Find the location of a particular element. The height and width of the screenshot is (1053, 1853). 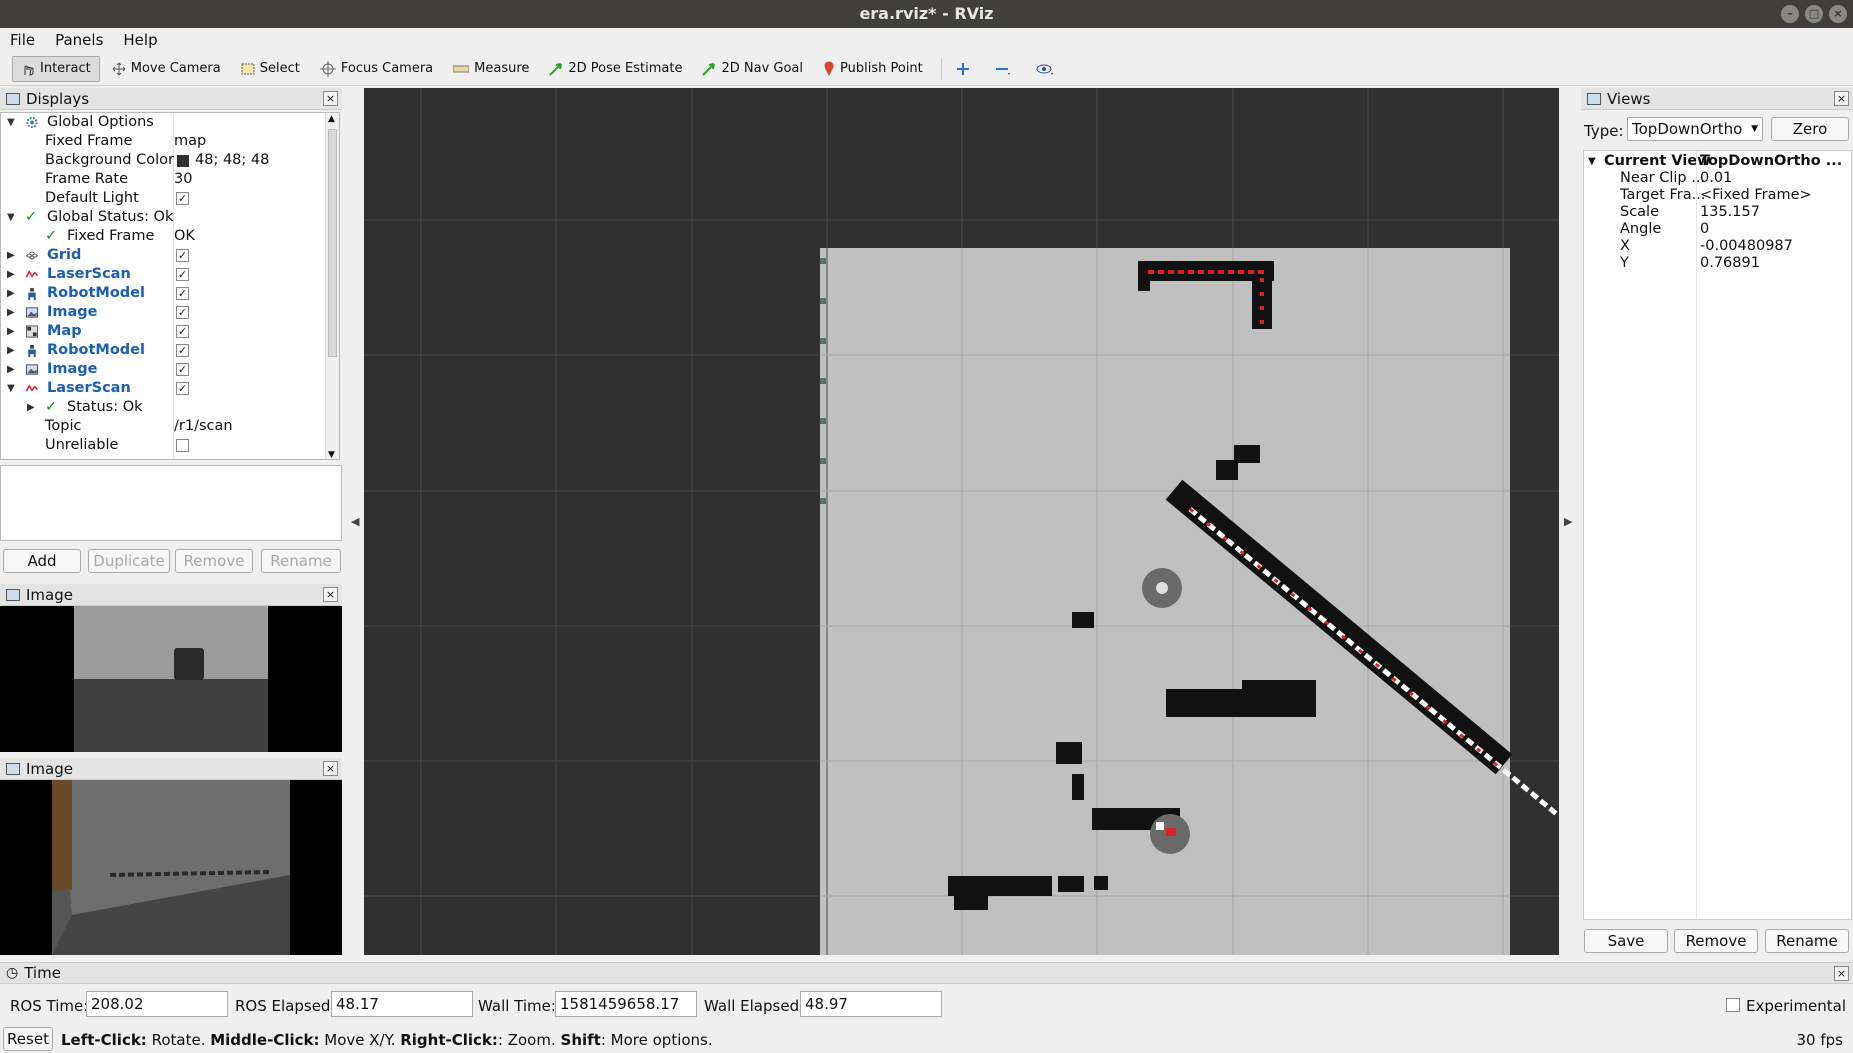

prop-value: 0 is located at coordinates (1704, 229).